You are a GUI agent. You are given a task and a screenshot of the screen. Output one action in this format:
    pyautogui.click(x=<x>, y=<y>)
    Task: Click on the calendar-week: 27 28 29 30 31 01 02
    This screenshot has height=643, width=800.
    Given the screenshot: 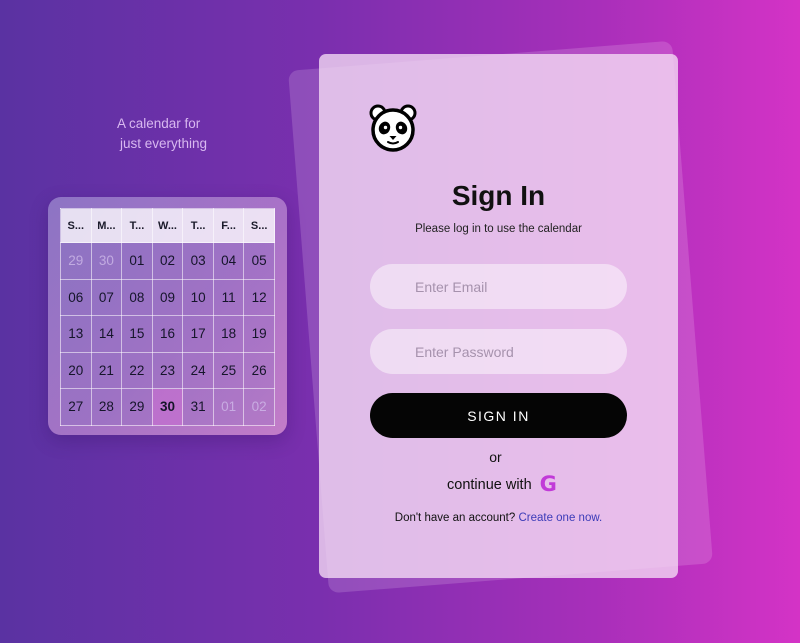 What is the action you would take?
    pyautogui.click(x=167, y=407)
    